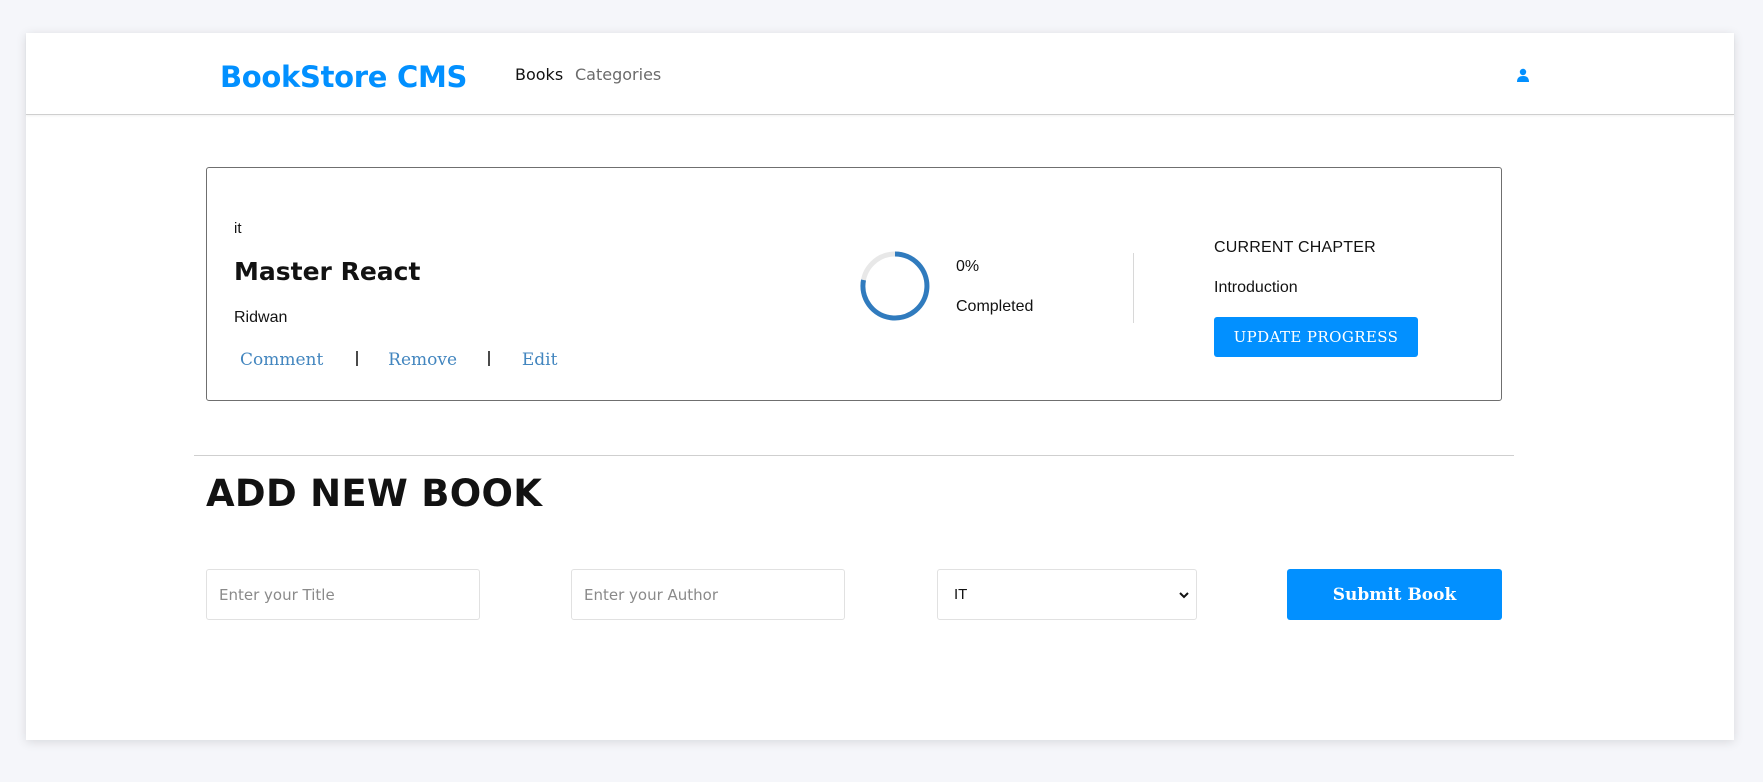 Image resolution: width=1763 pixels, height=782 pixels. What do you see at coordinates (281, 360) in the screenshot?
I see `comment-button: Comment` at bounding box center [281, 360].